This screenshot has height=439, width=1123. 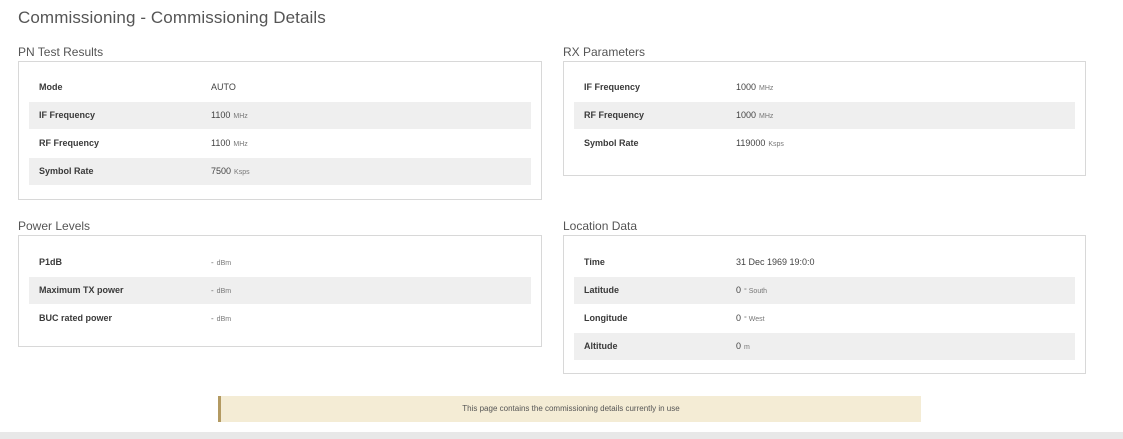 What do you see at coordinates (604, 52) in the screenshot?
I see `rx-parameters-title: RX Parameters` at bounding box center [604, 52].